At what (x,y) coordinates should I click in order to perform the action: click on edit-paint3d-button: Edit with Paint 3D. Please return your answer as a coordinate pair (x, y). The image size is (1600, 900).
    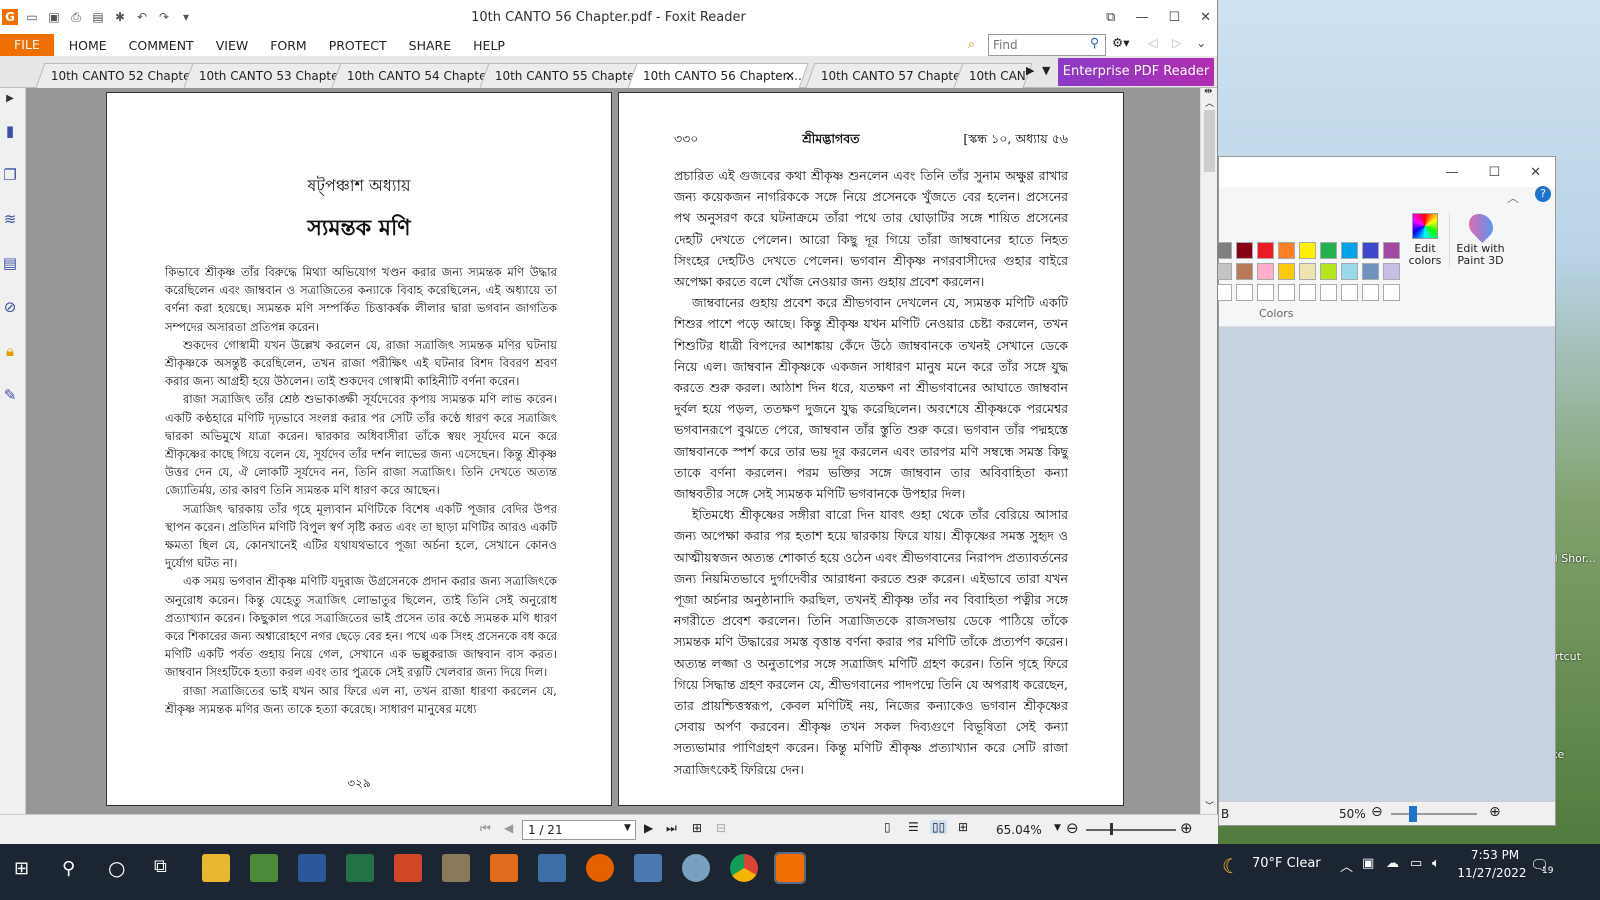
    Looking at the image, I should click on (1480, 238).